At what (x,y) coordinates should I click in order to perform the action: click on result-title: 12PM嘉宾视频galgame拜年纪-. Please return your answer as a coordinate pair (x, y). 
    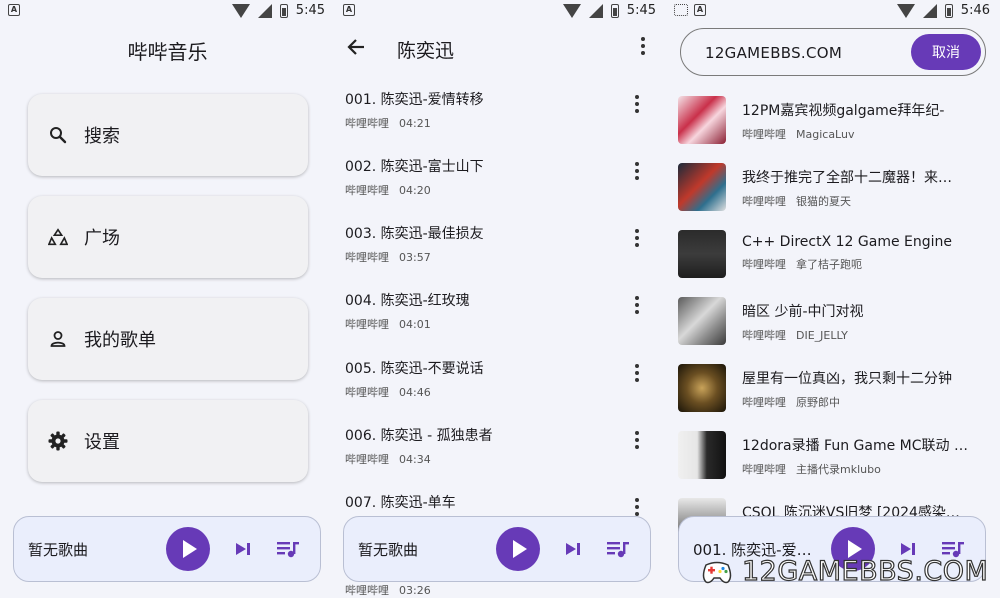
    Looking at the image, I should click on (843, 111).